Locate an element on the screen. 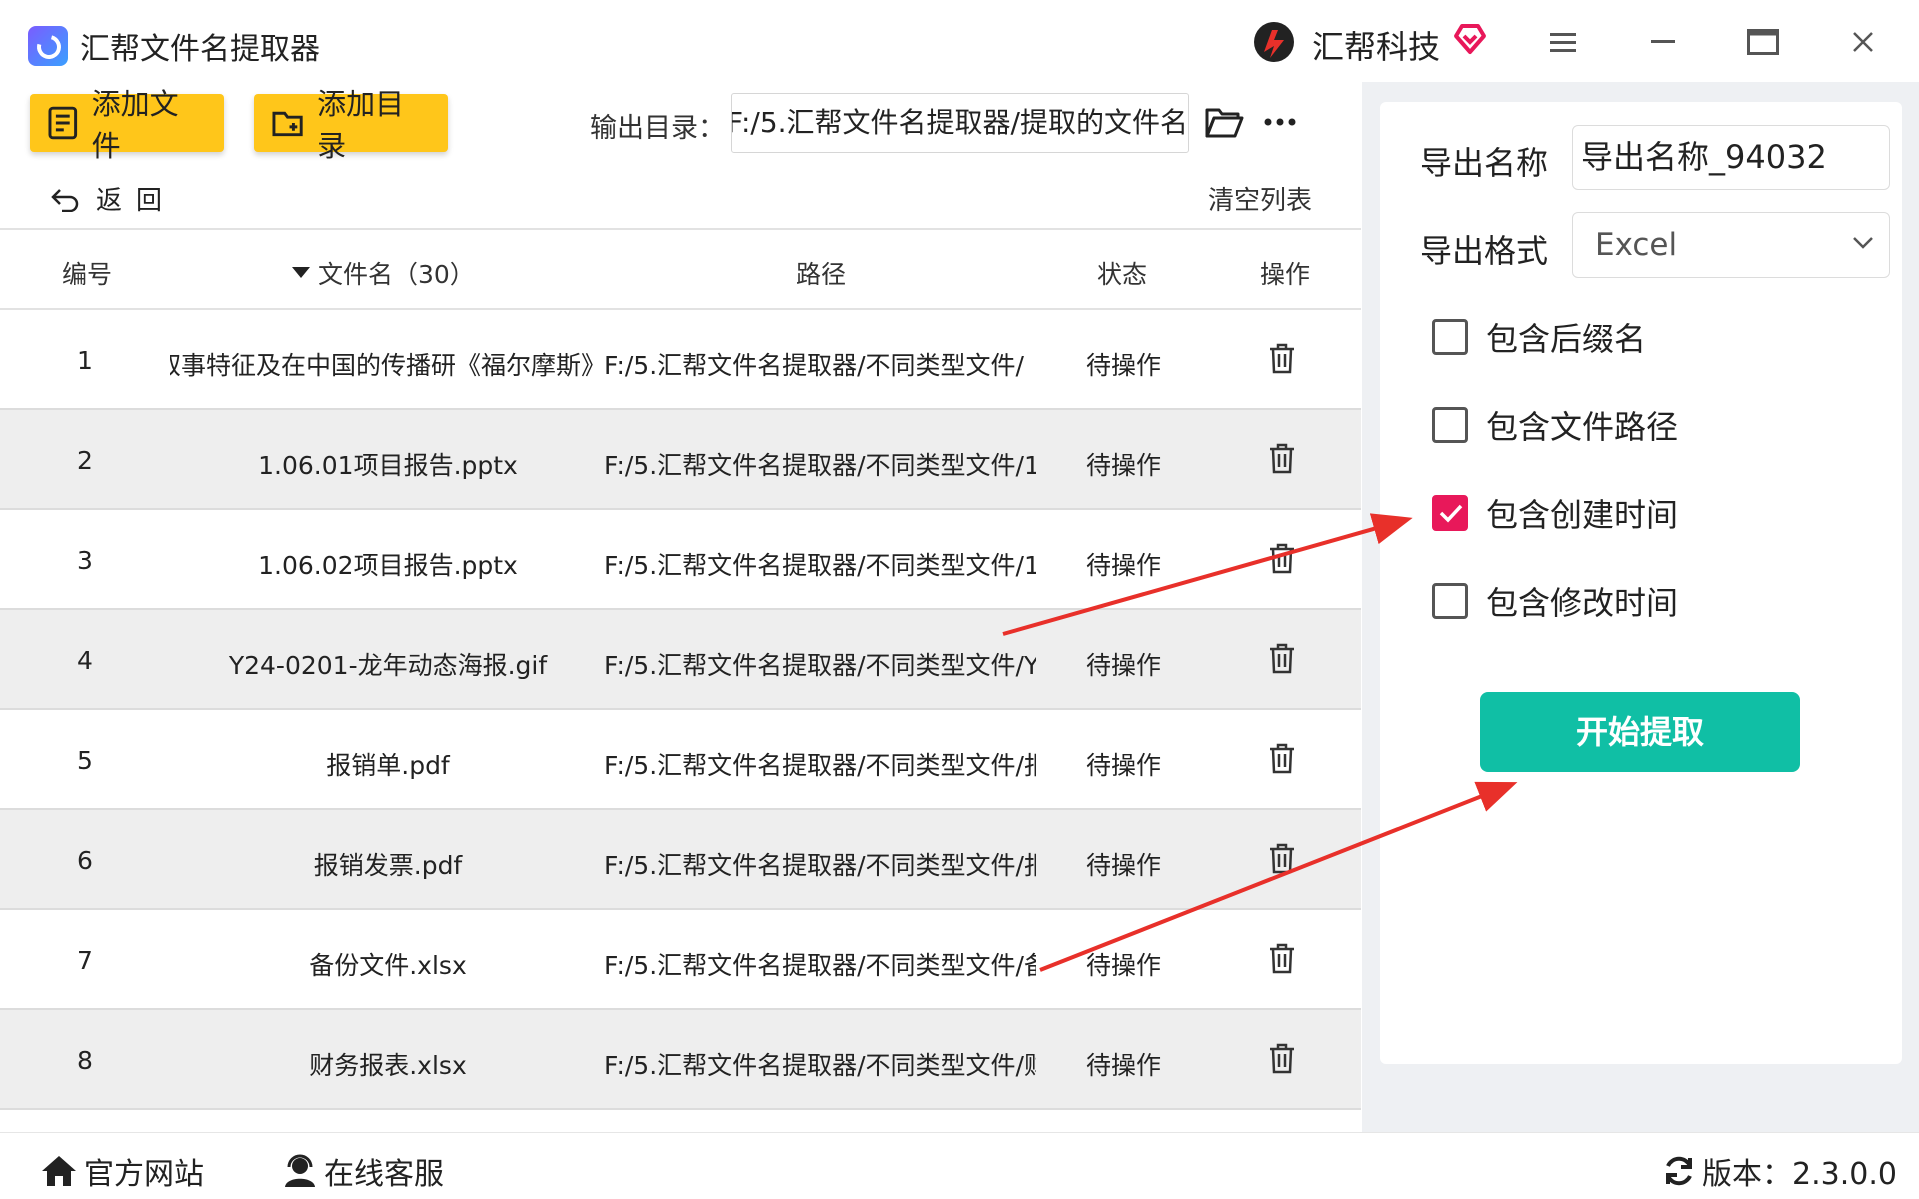 This screenshot has width=1919, height=1199. add-directory-label: 添加目录 is located at coordinates (361, 125).